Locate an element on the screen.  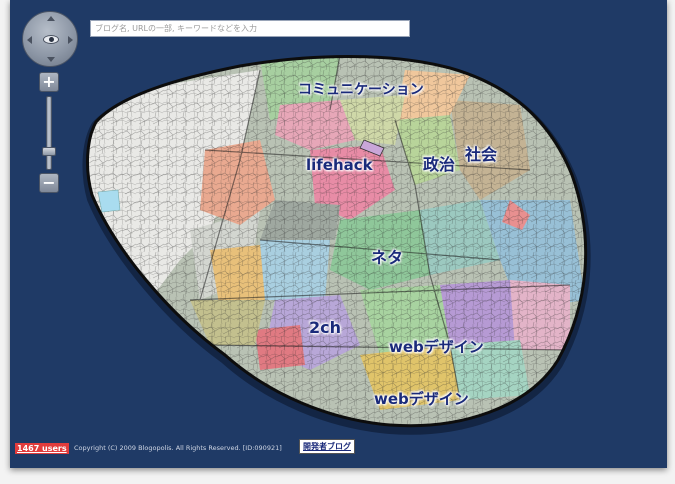
map-label-2ch: 2ch is located at coordinates (325, 327).